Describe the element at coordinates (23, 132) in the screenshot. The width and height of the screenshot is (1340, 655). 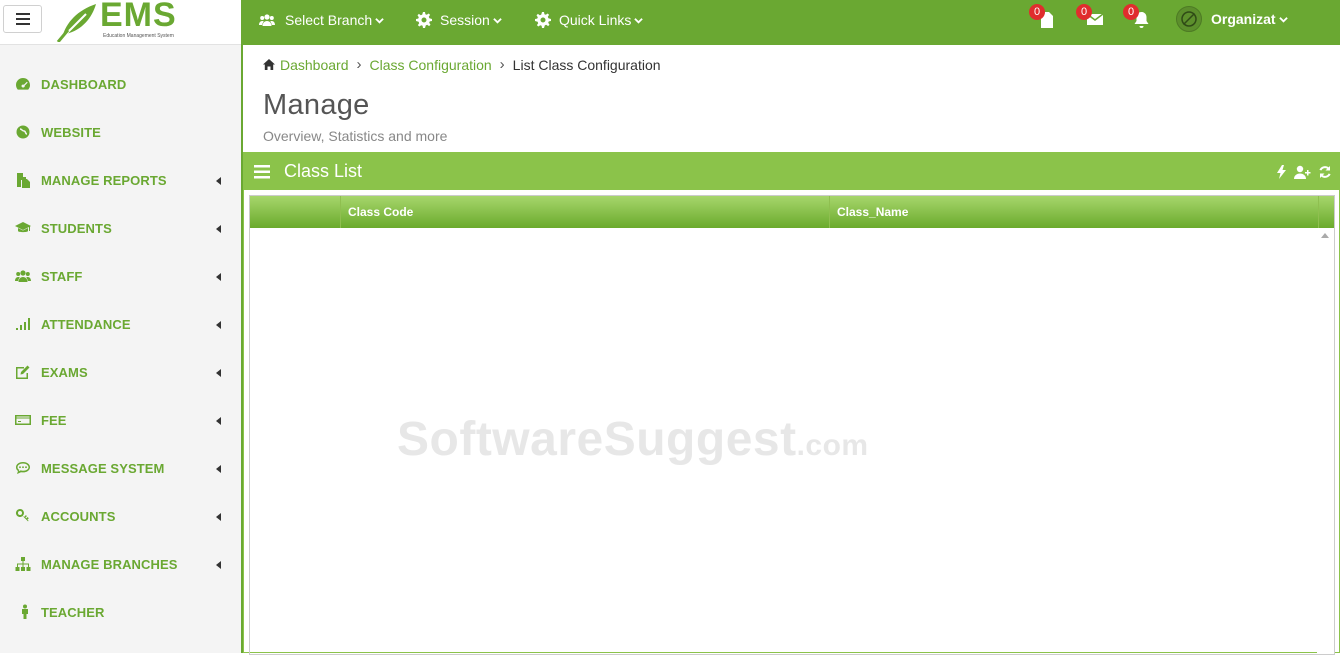
I see `globe-icon` at that location.